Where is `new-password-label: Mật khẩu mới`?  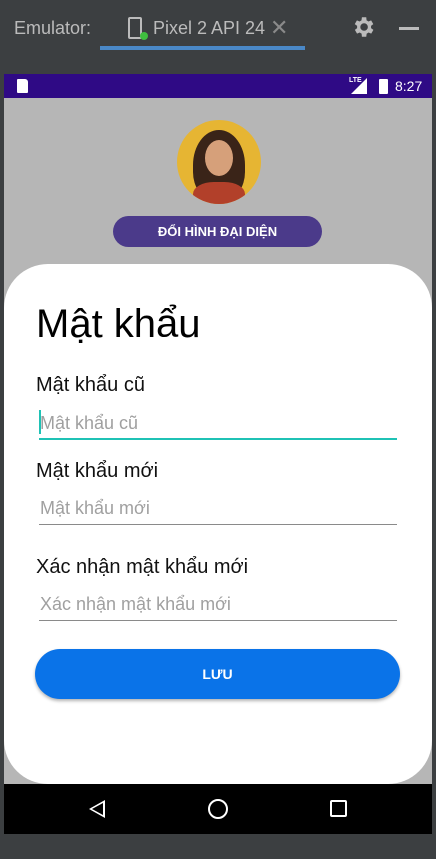
new-password-label: Mật khẩu mới is located at coordinates (97, 471).